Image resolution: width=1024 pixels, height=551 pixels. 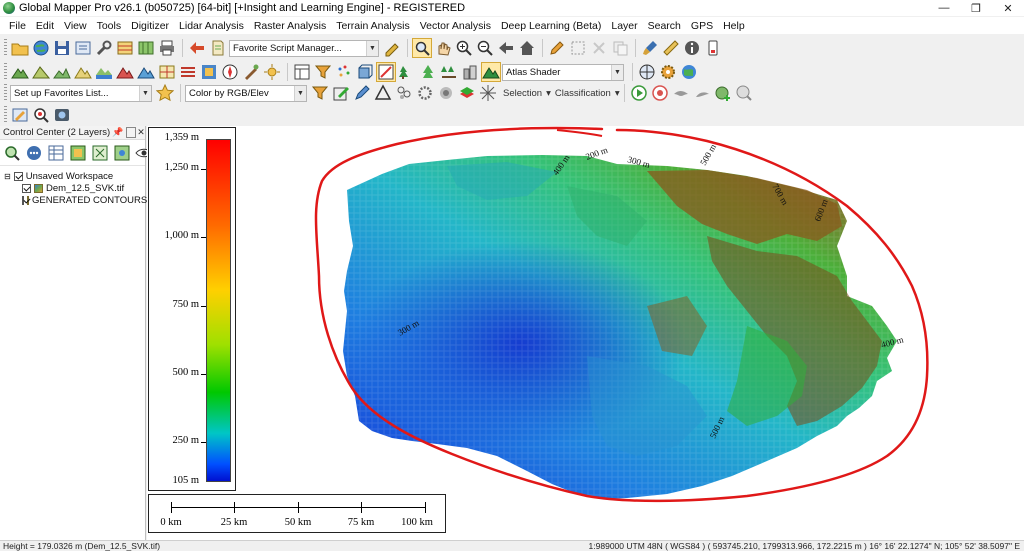 What do you see at coordinates (506, 48) in the screenshot?
I see `back-button` at bounding box center [506, 48].